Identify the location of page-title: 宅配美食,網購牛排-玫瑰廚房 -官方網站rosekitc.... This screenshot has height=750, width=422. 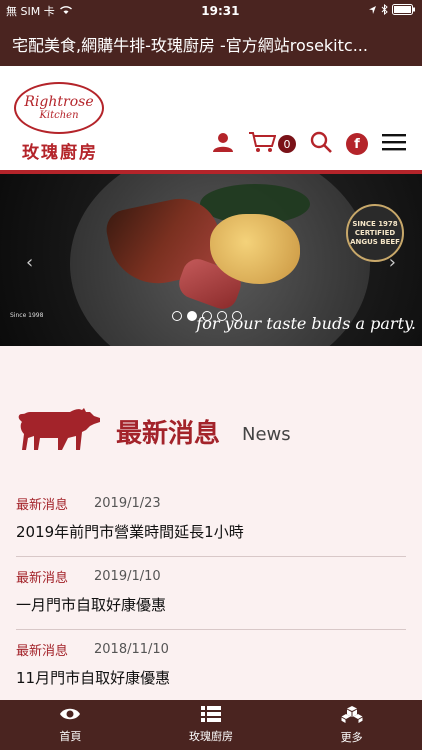
(190, 45).